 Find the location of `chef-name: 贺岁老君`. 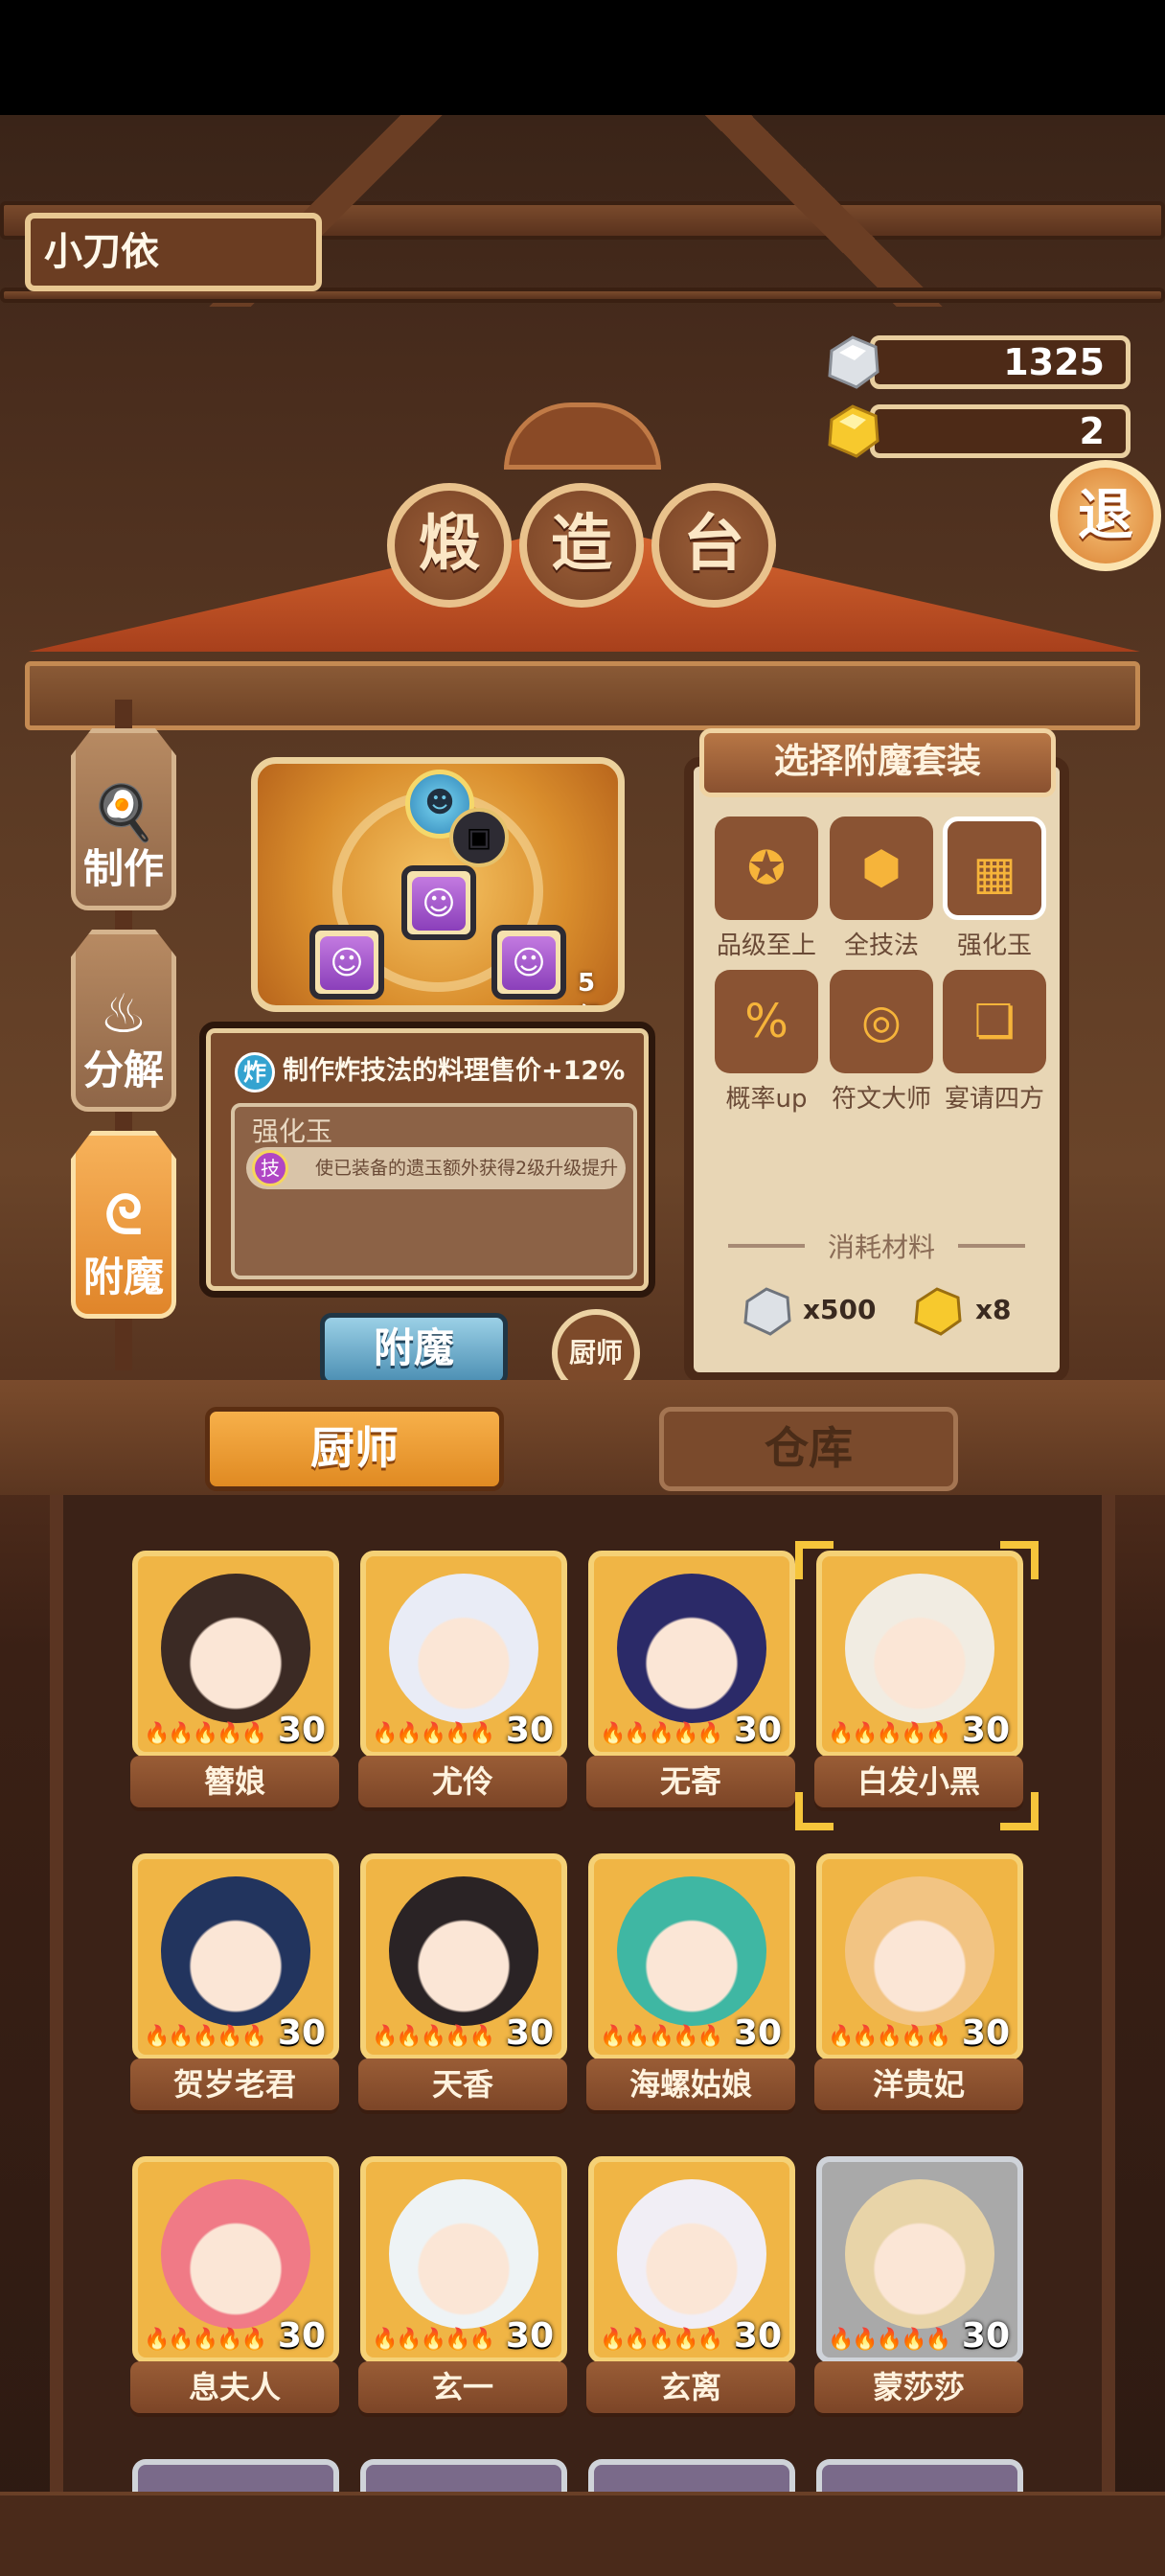

chef-name: 贺岁老君 is located at coordinates (235, 2084).